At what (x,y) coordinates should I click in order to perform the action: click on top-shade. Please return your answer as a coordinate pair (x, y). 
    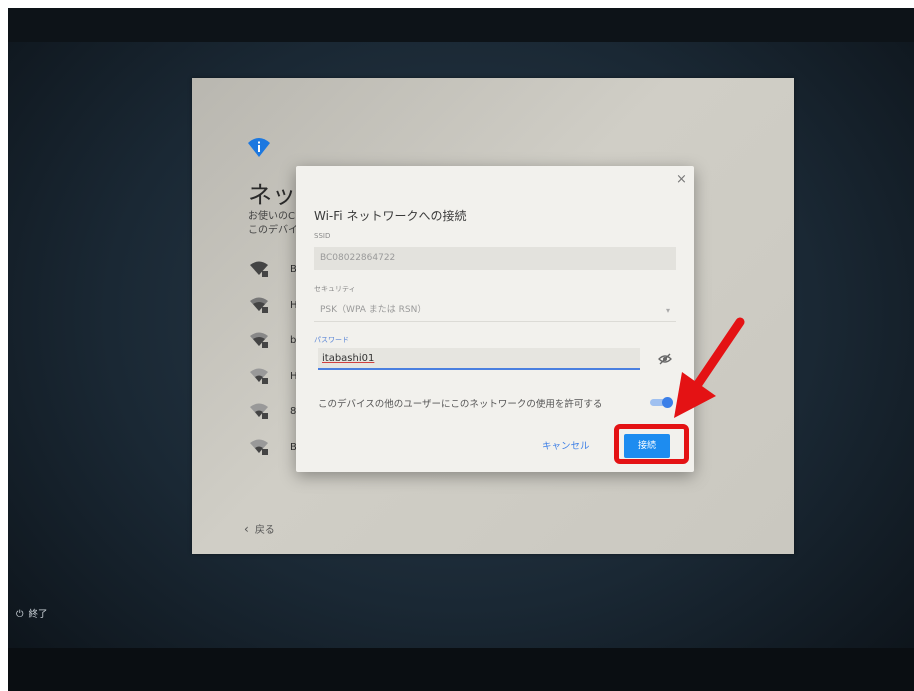
    Looking at the image, I should click on (461, 25).